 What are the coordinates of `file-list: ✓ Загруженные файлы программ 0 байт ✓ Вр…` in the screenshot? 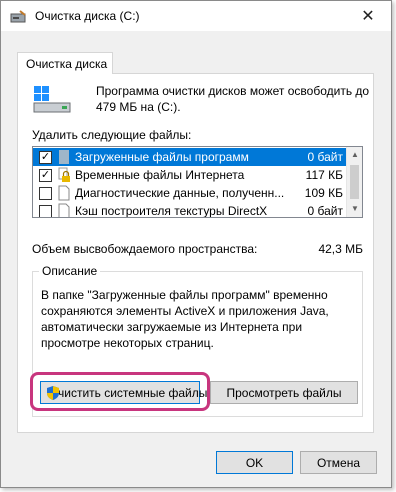 It's located at (197, 182).